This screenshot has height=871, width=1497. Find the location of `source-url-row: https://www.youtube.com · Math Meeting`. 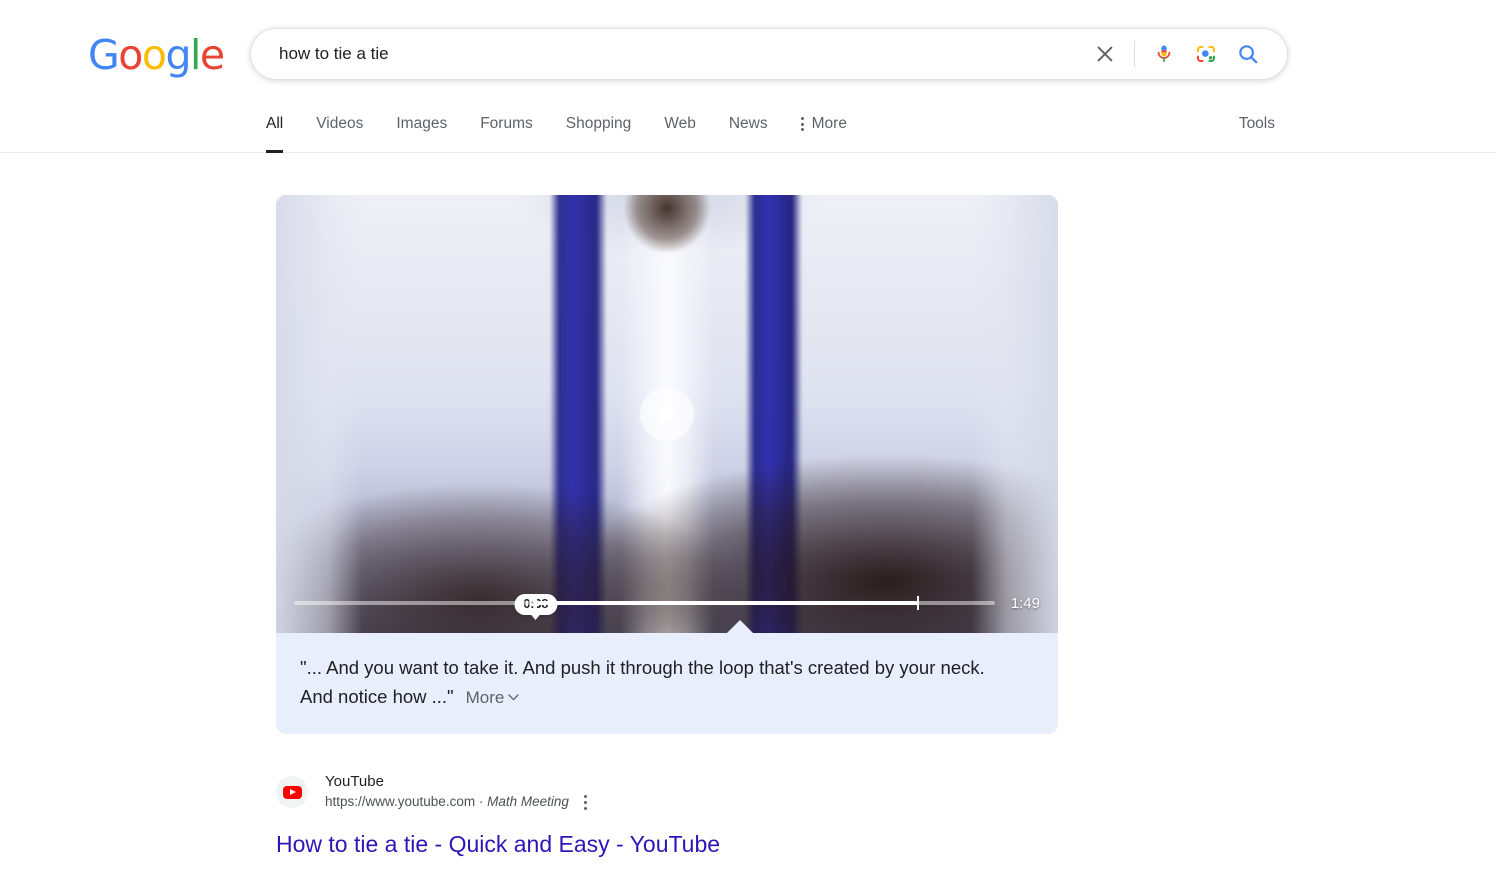

source-url-row: https://www.youtube.com · Math Meeting is located at coordinates (458, 802).